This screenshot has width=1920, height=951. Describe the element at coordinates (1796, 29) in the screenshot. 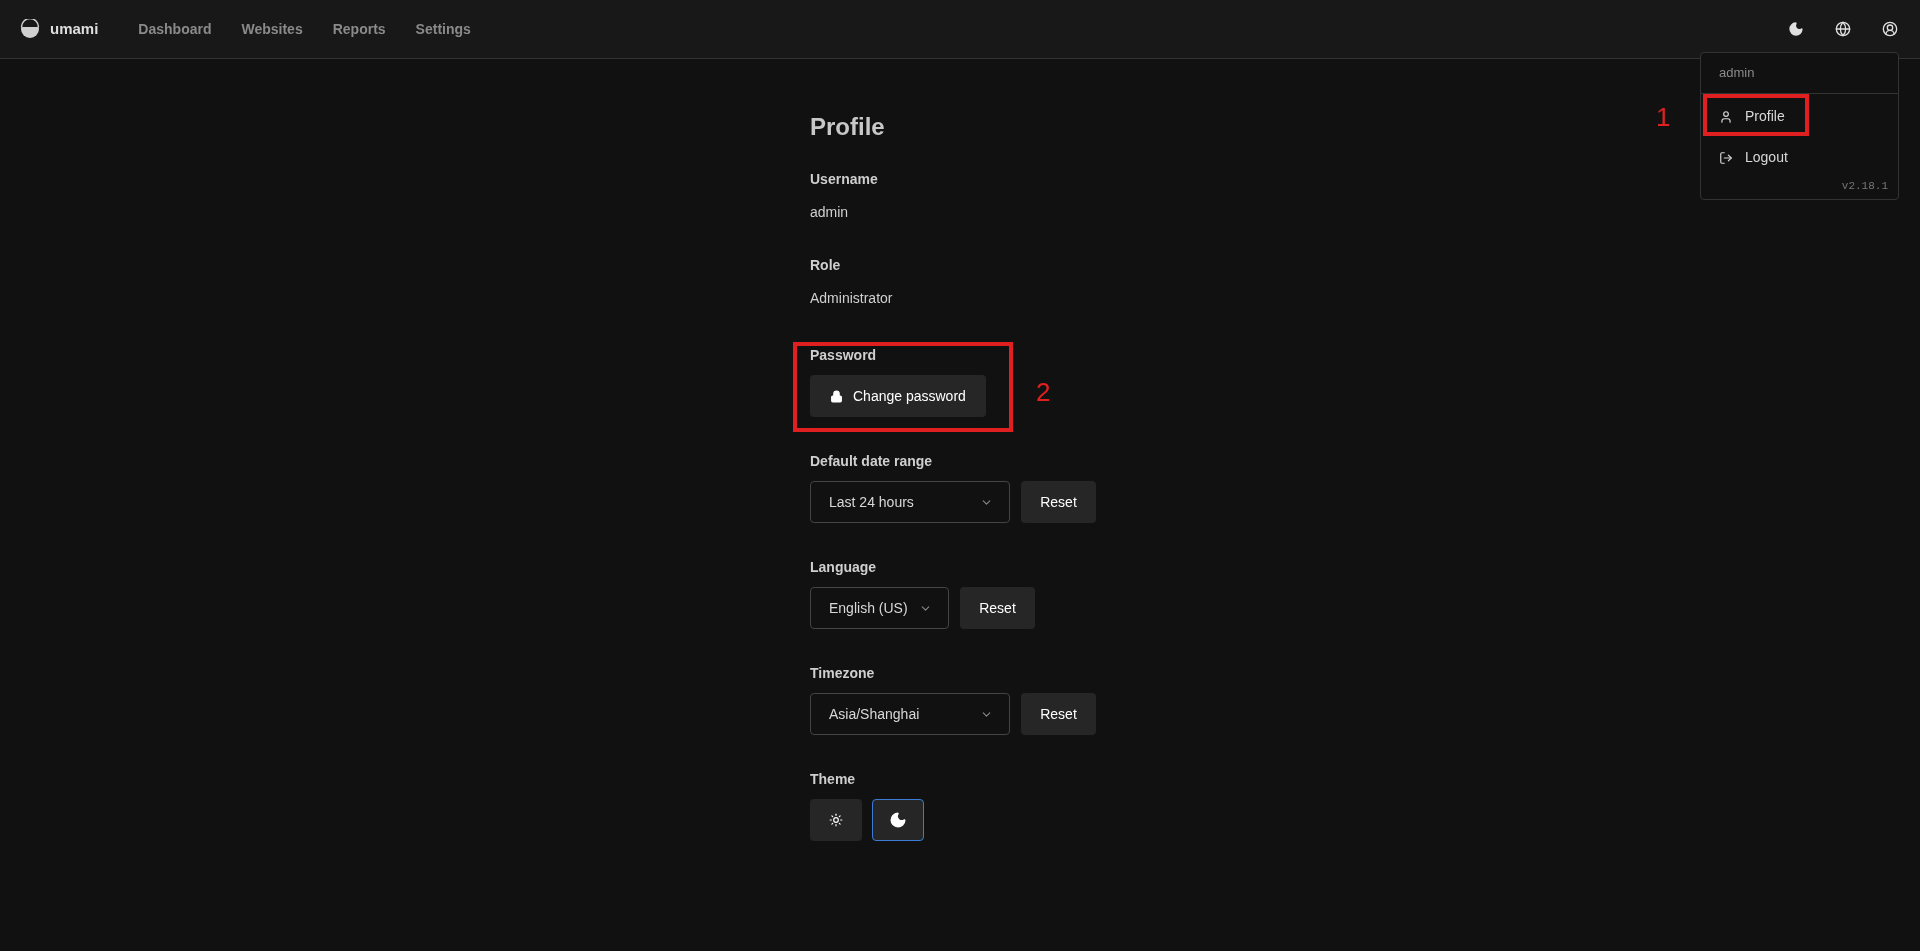

I see `theme-toggle-button` at that location.